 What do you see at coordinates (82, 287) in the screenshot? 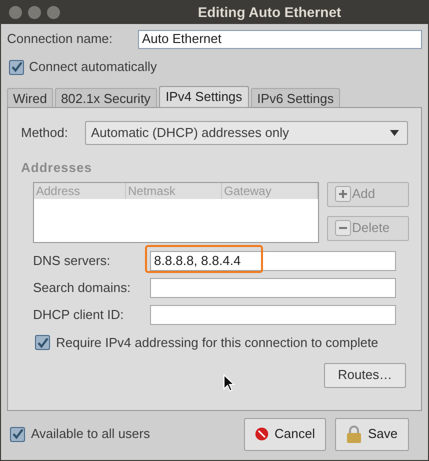
I see `field-label: Search domains:` at bounding box center [82, 287].